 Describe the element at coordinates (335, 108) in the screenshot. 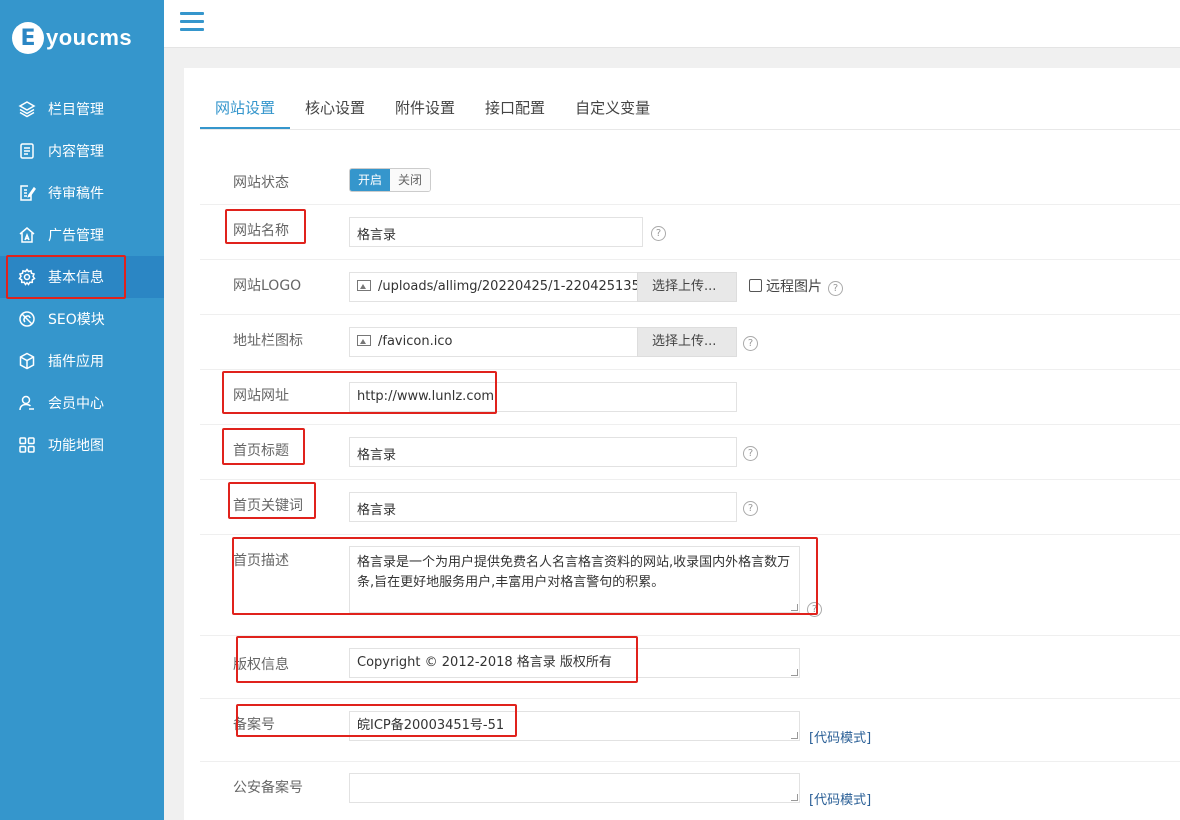

I see `tab-core-settings: 核心设置` at that location.